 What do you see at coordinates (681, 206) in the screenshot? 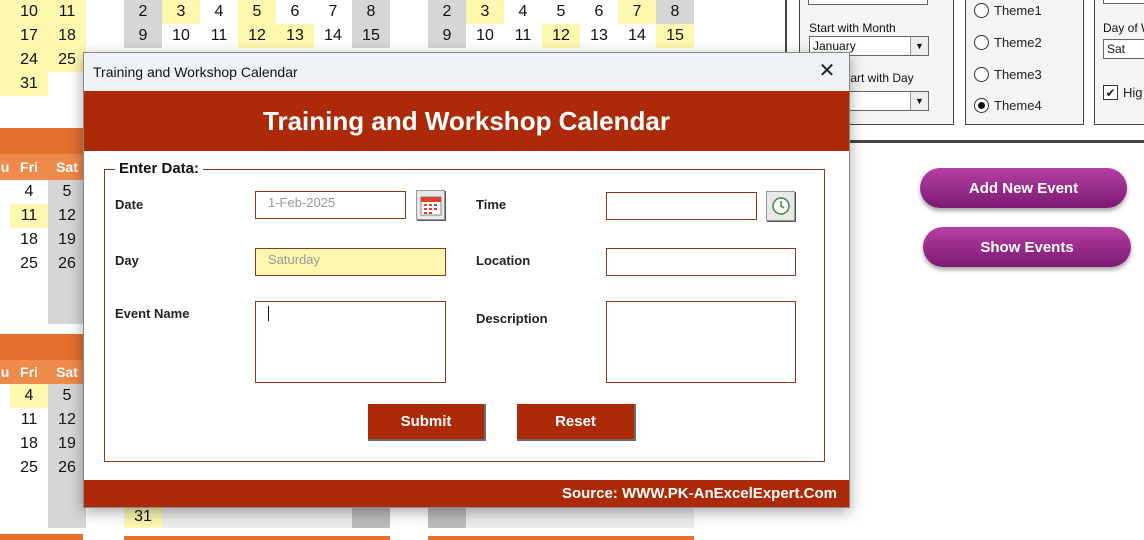
I see `time-field` at bounding box center [681, 206].